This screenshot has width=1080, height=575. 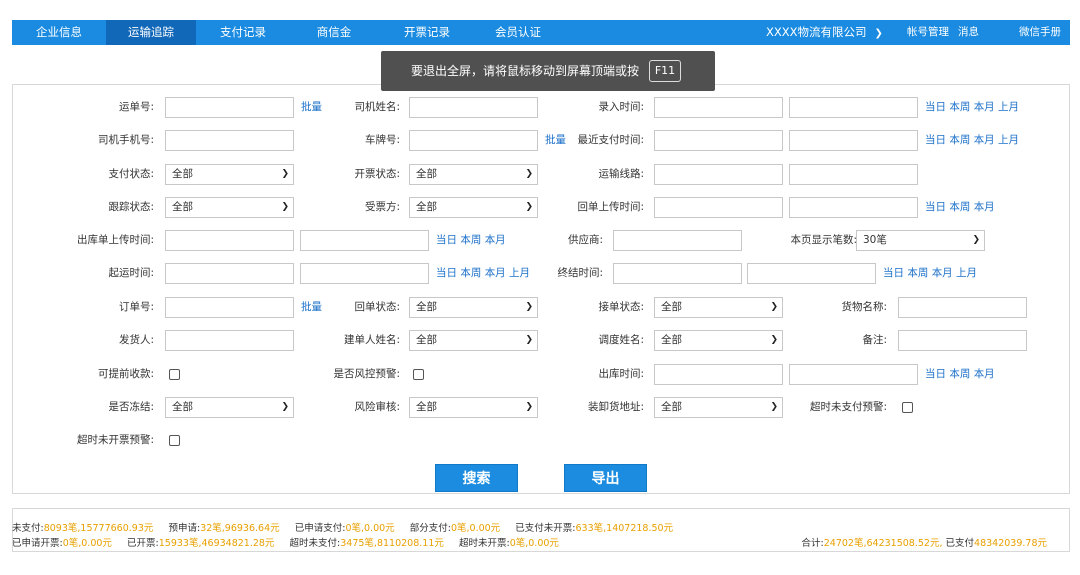 I want to click on messages-link: 消息, so click(x=968, y=32).